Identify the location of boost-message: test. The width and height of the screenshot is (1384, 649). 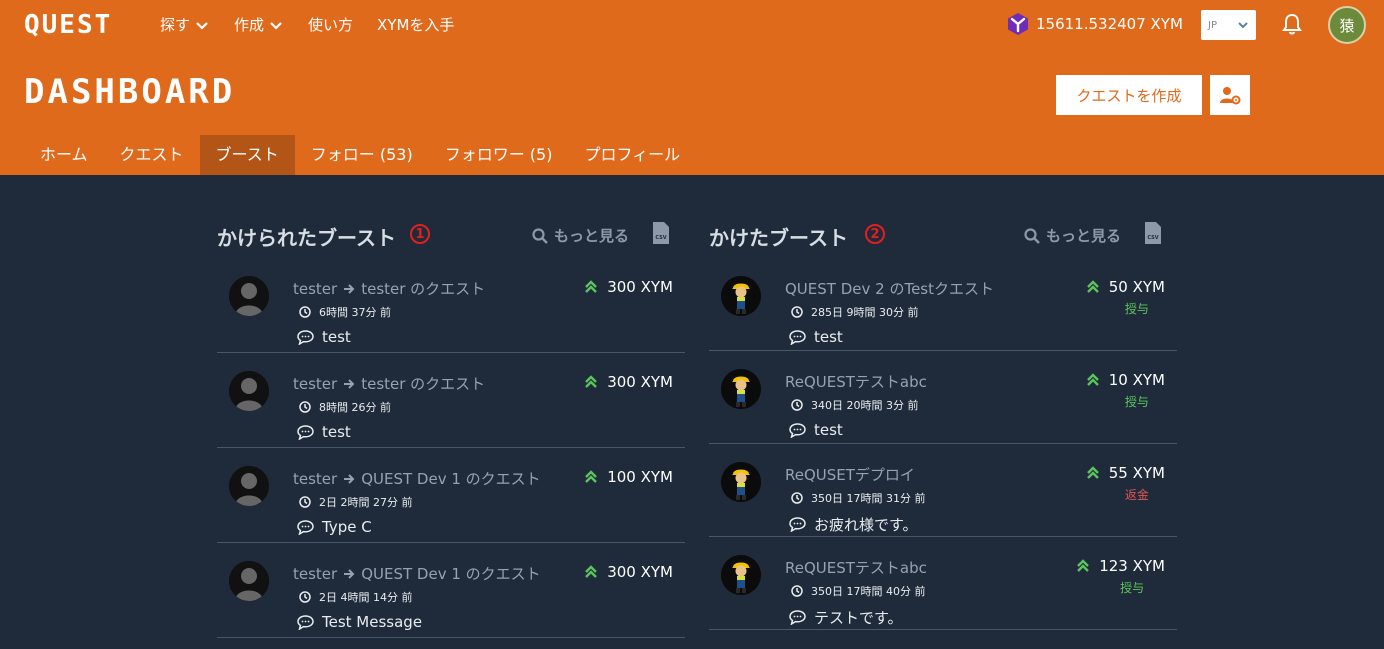
(324, 337).